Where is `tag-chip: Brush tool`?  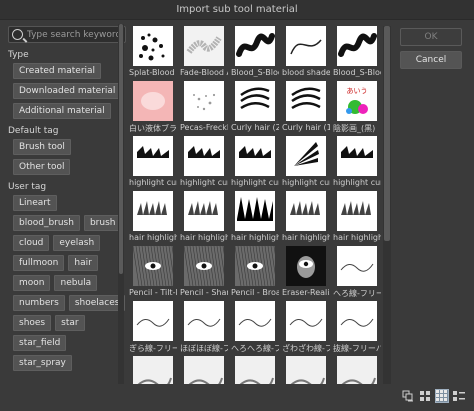
tag-chip: Brush tool is located at coordinates (42, 147).